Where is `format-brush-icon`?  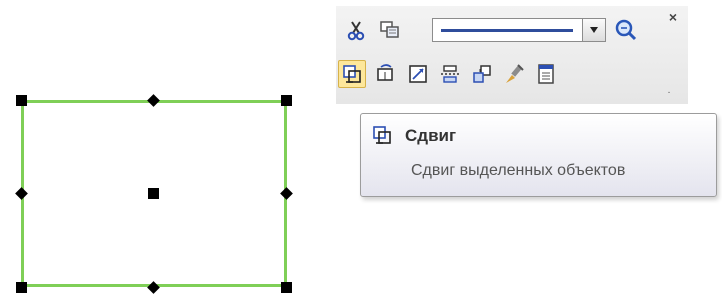 format-brush-icon is located at coordinates (515, 73).